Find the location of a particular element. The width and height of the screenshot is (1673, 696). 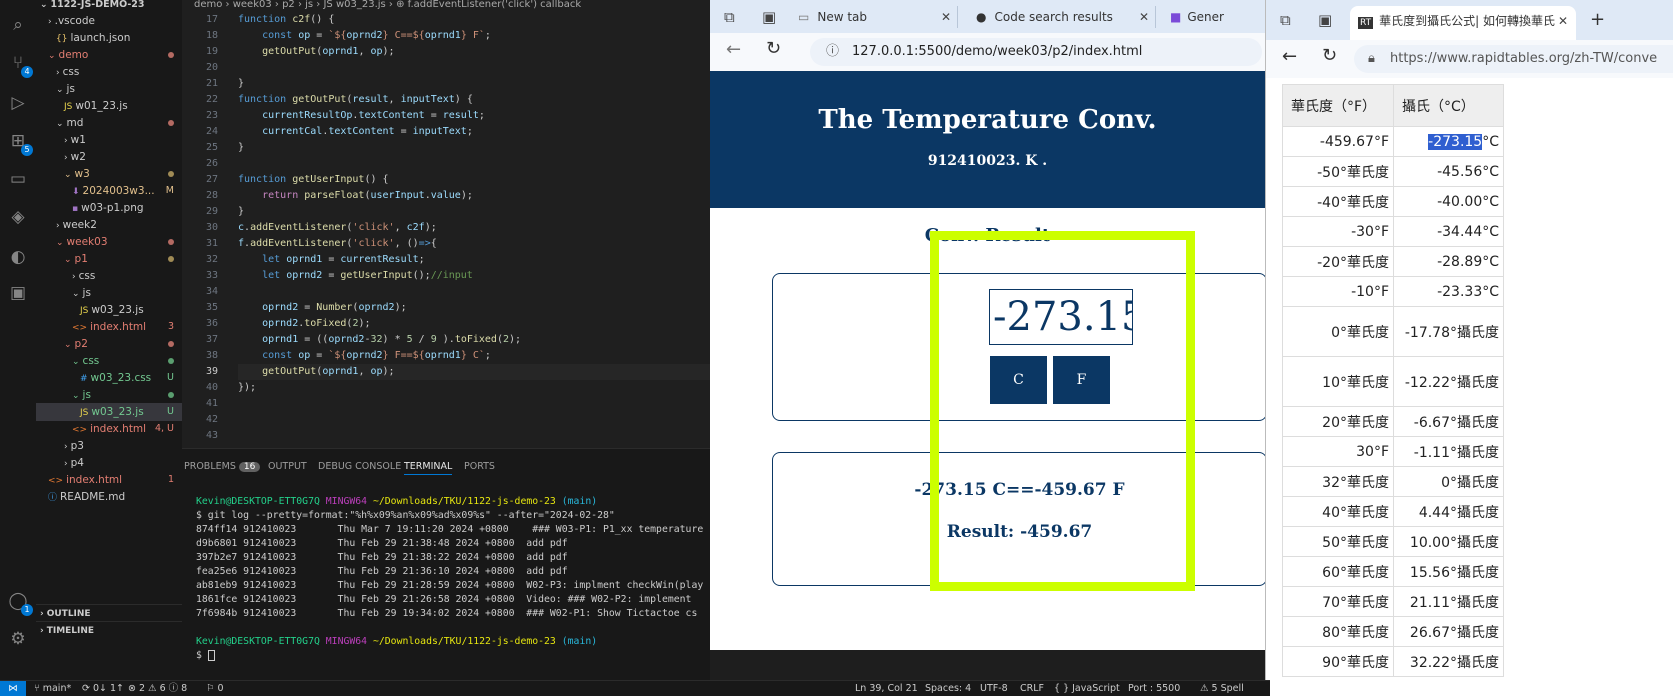

fahrenheit-cell: 50°華氏度 is located at coordinates (1338, 541).